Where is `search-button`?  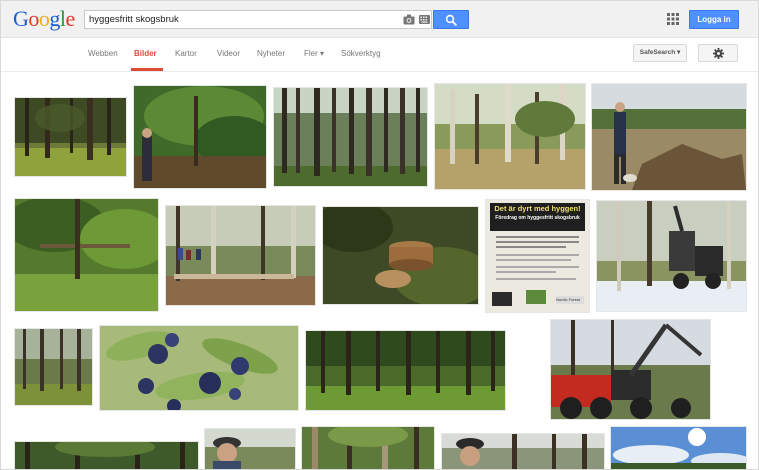 search-button is located at coordinates (451, 19).